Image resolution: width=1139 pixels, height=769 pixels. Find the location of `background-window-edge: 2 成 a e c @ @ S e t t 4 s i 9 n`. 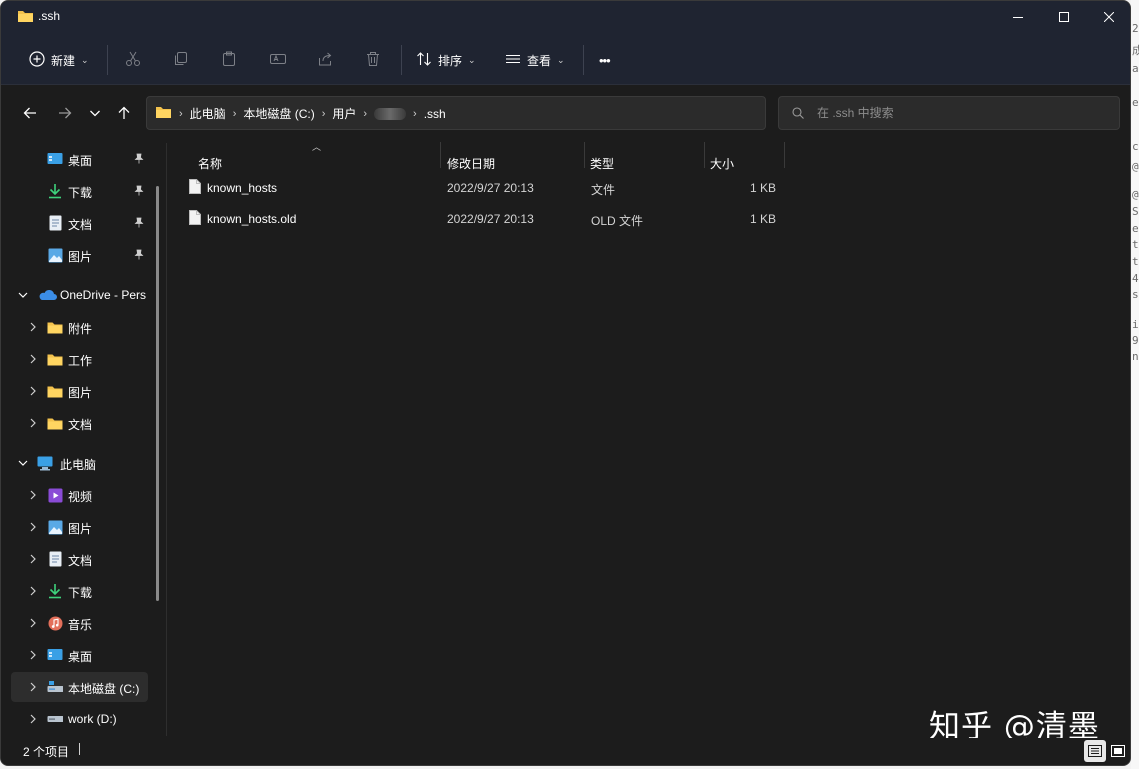

background-window-edge: 2 成 a e c @ @ S e t t 4 s i 9 n is located at coordinates (1135, 384).